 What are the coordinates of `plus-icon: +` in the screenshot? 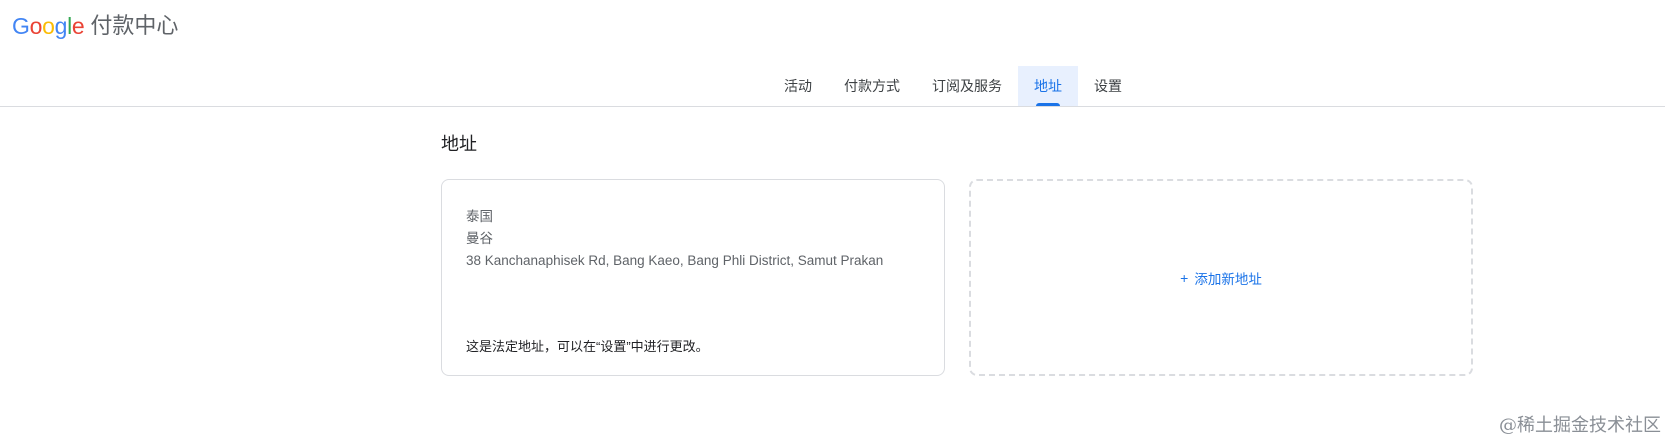 It's located at (1184, 277).